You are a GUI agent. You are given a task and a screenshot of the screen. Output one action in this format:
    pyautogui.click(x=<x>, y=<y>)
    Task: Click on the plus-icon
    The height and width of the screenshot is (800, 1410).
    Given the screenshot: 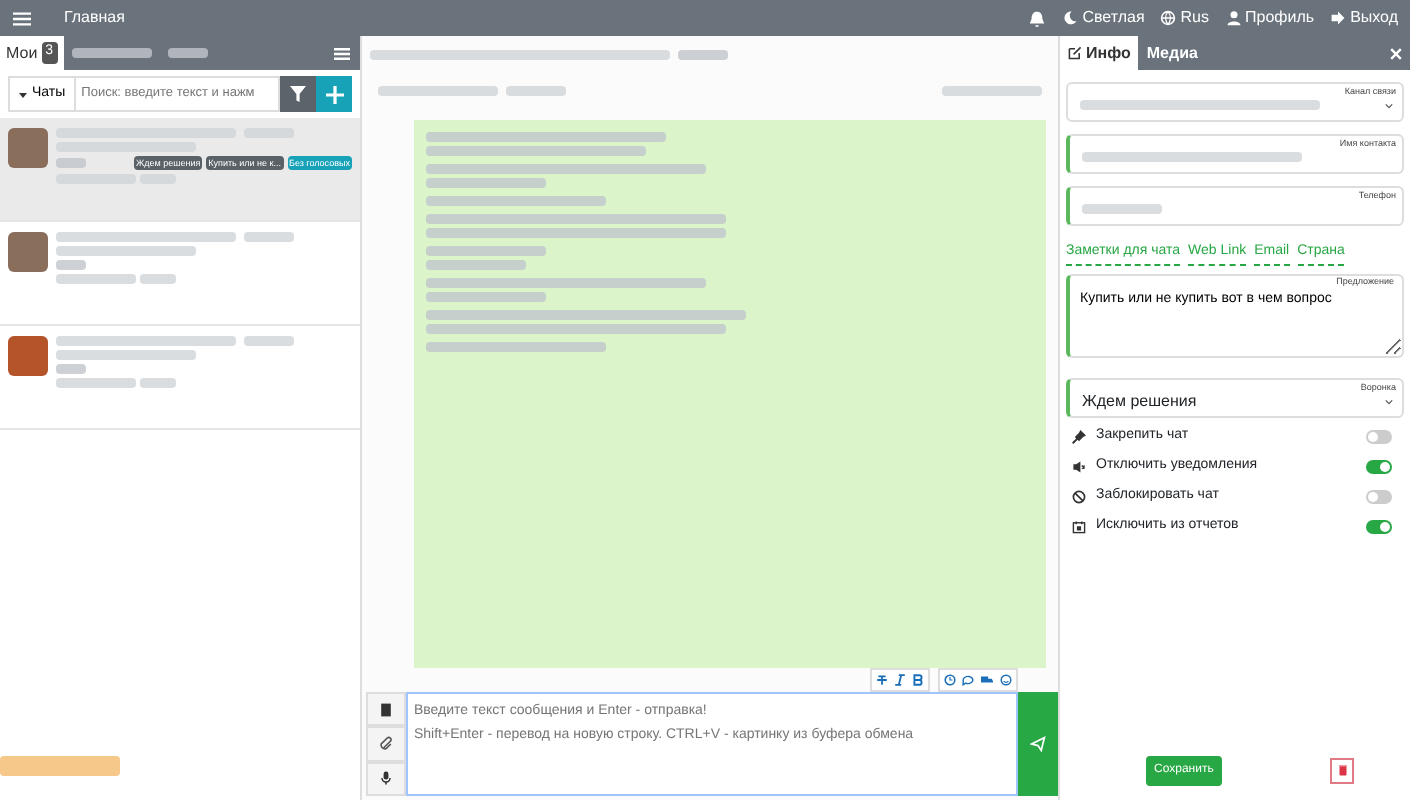 What is the action you would take?
    pyautogui.click(x=334, y=94)
    